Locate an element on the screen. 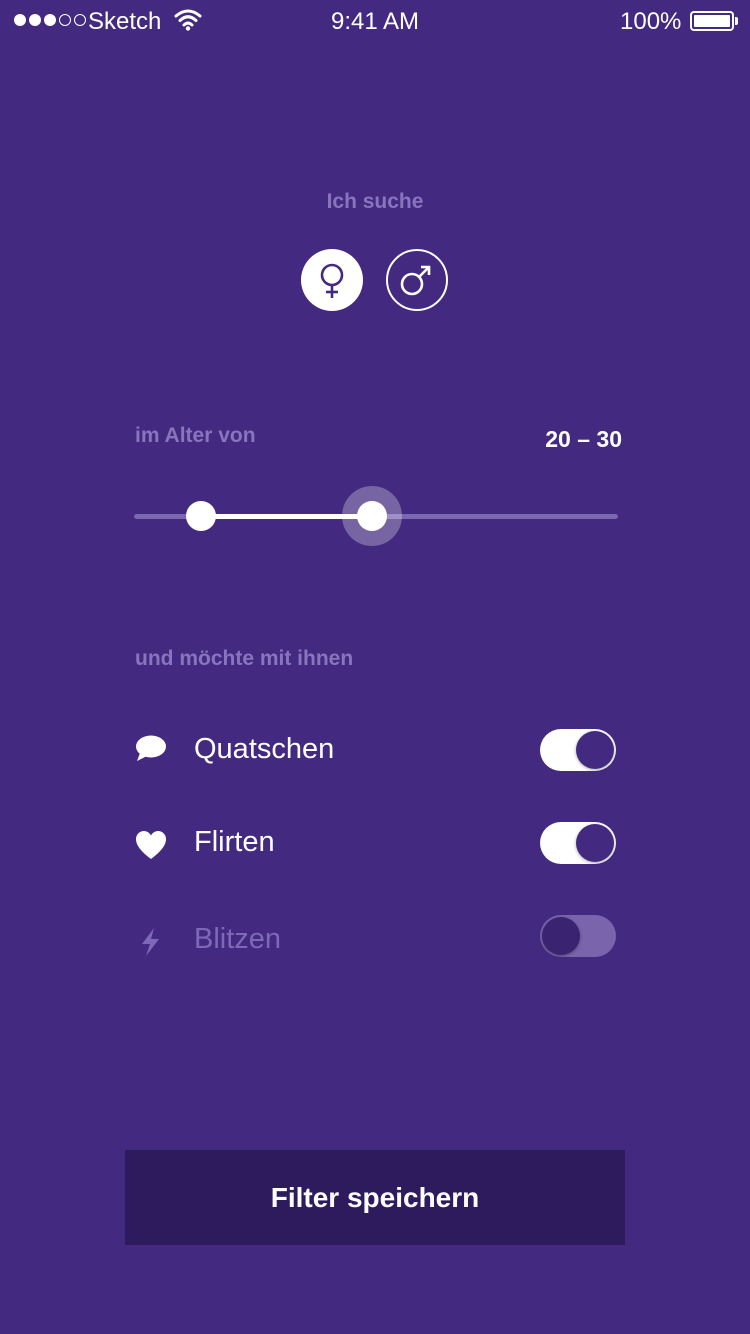 Image resolution: width=750 pixels, height=1334 pixels. blitzen-toggle is located at coordinates (578, 936).